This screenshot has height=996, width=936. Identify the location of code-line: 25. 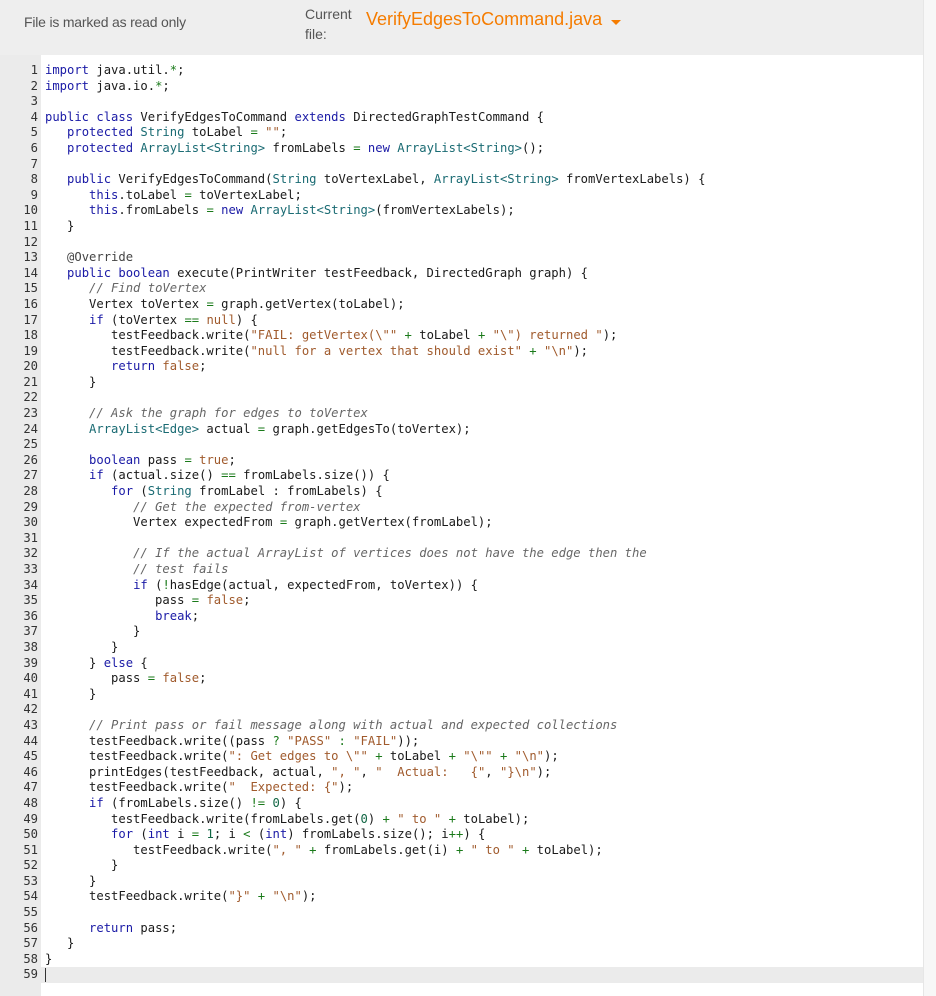
(461, 445).